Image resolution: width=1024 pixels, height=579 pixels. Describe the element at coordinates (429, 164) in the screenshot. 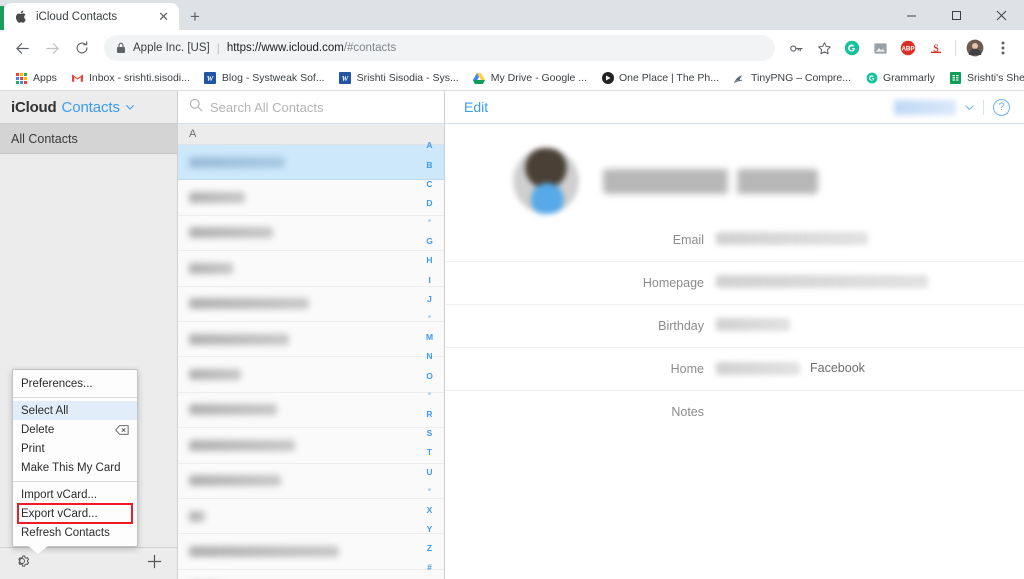

I see `alpha-index-letter: B` at that location.